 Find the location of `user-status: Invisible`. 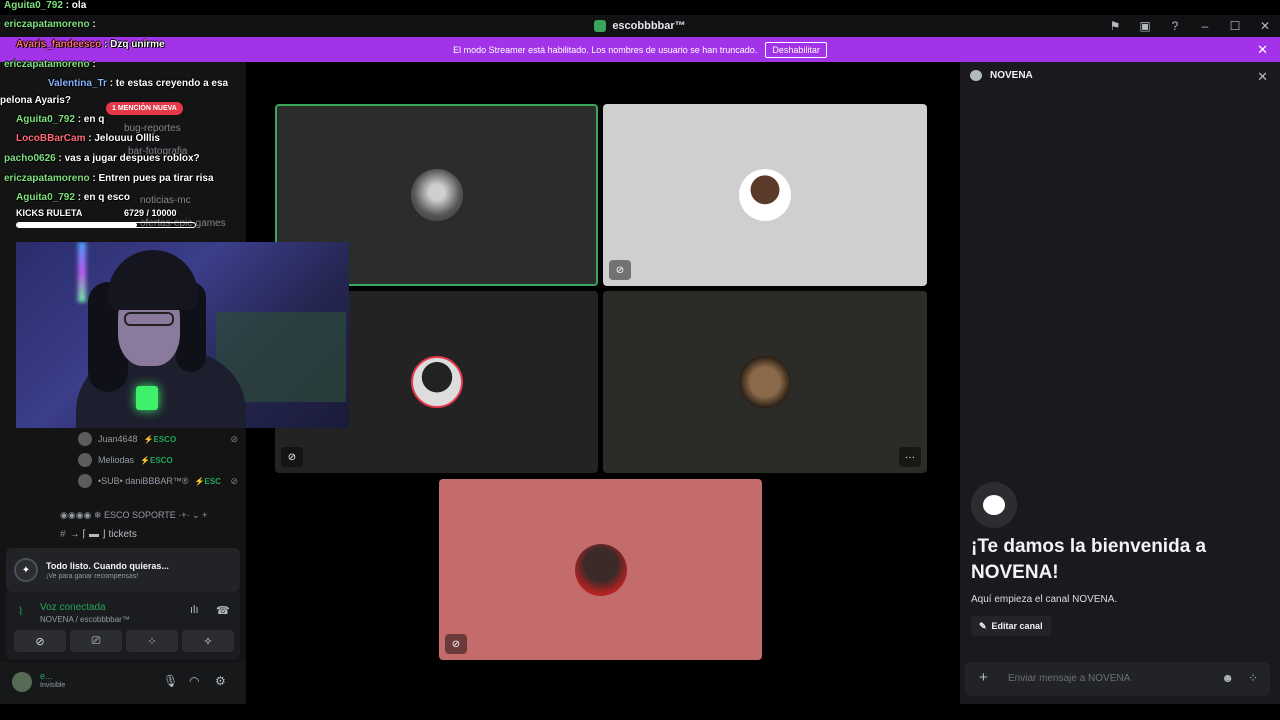

user-status: Invisible is located at coordinates (53, 685).